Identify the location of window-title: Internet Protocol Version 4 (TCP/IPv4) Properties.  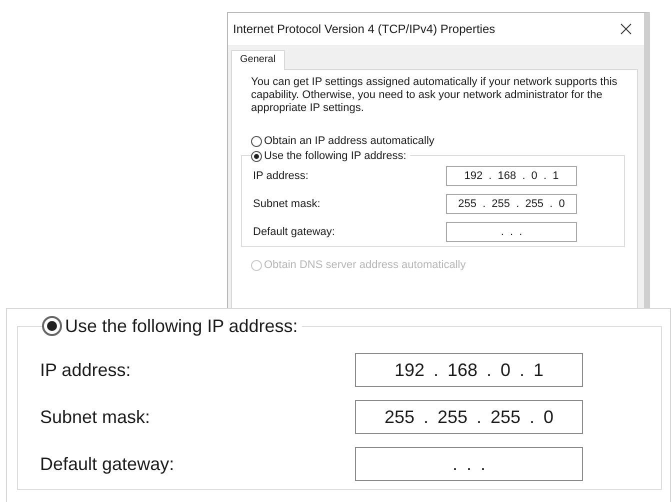
(364, 29).